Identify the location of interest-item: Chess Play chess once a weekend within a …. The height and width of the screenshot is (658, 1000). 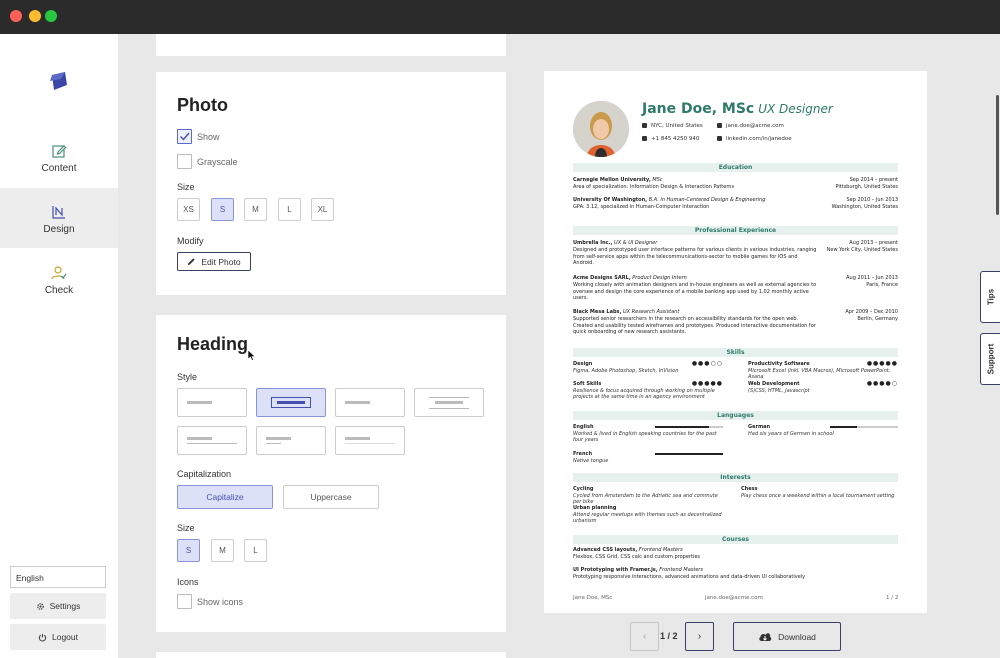
(826, 492).